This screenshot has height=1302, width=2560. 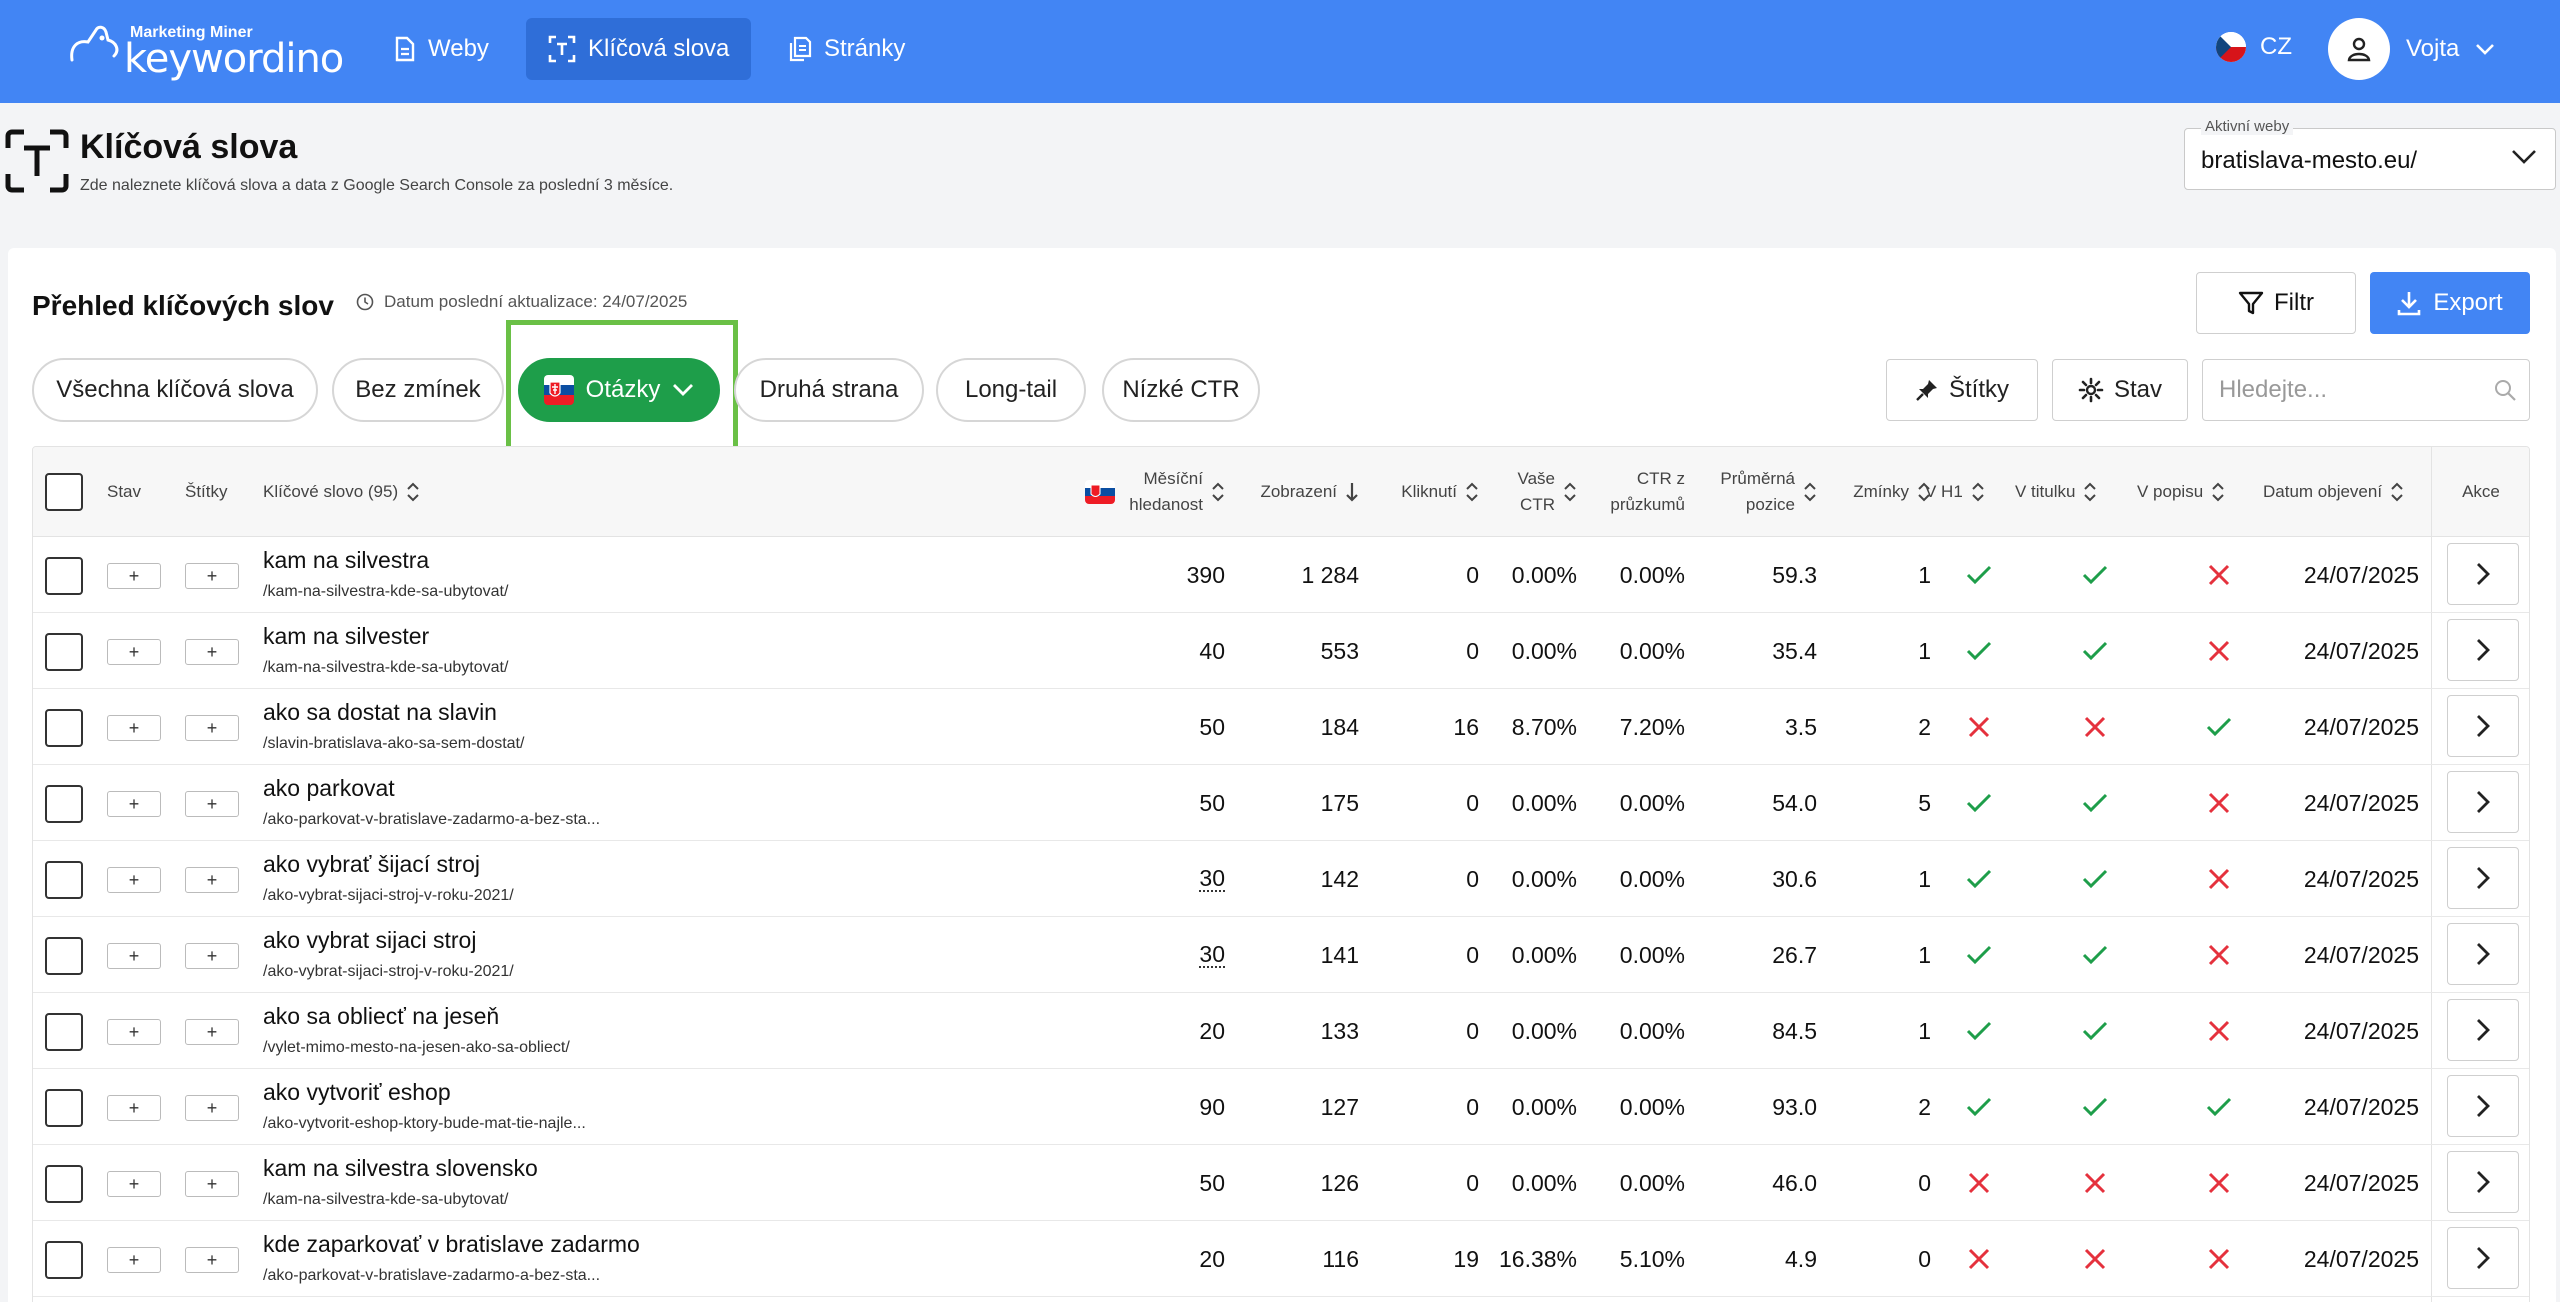 What do you see at coordinates (1525, 492) in the screenshot?
I see `header-your-ctr: Vaše CTR` at bounding box center [1525, 492].